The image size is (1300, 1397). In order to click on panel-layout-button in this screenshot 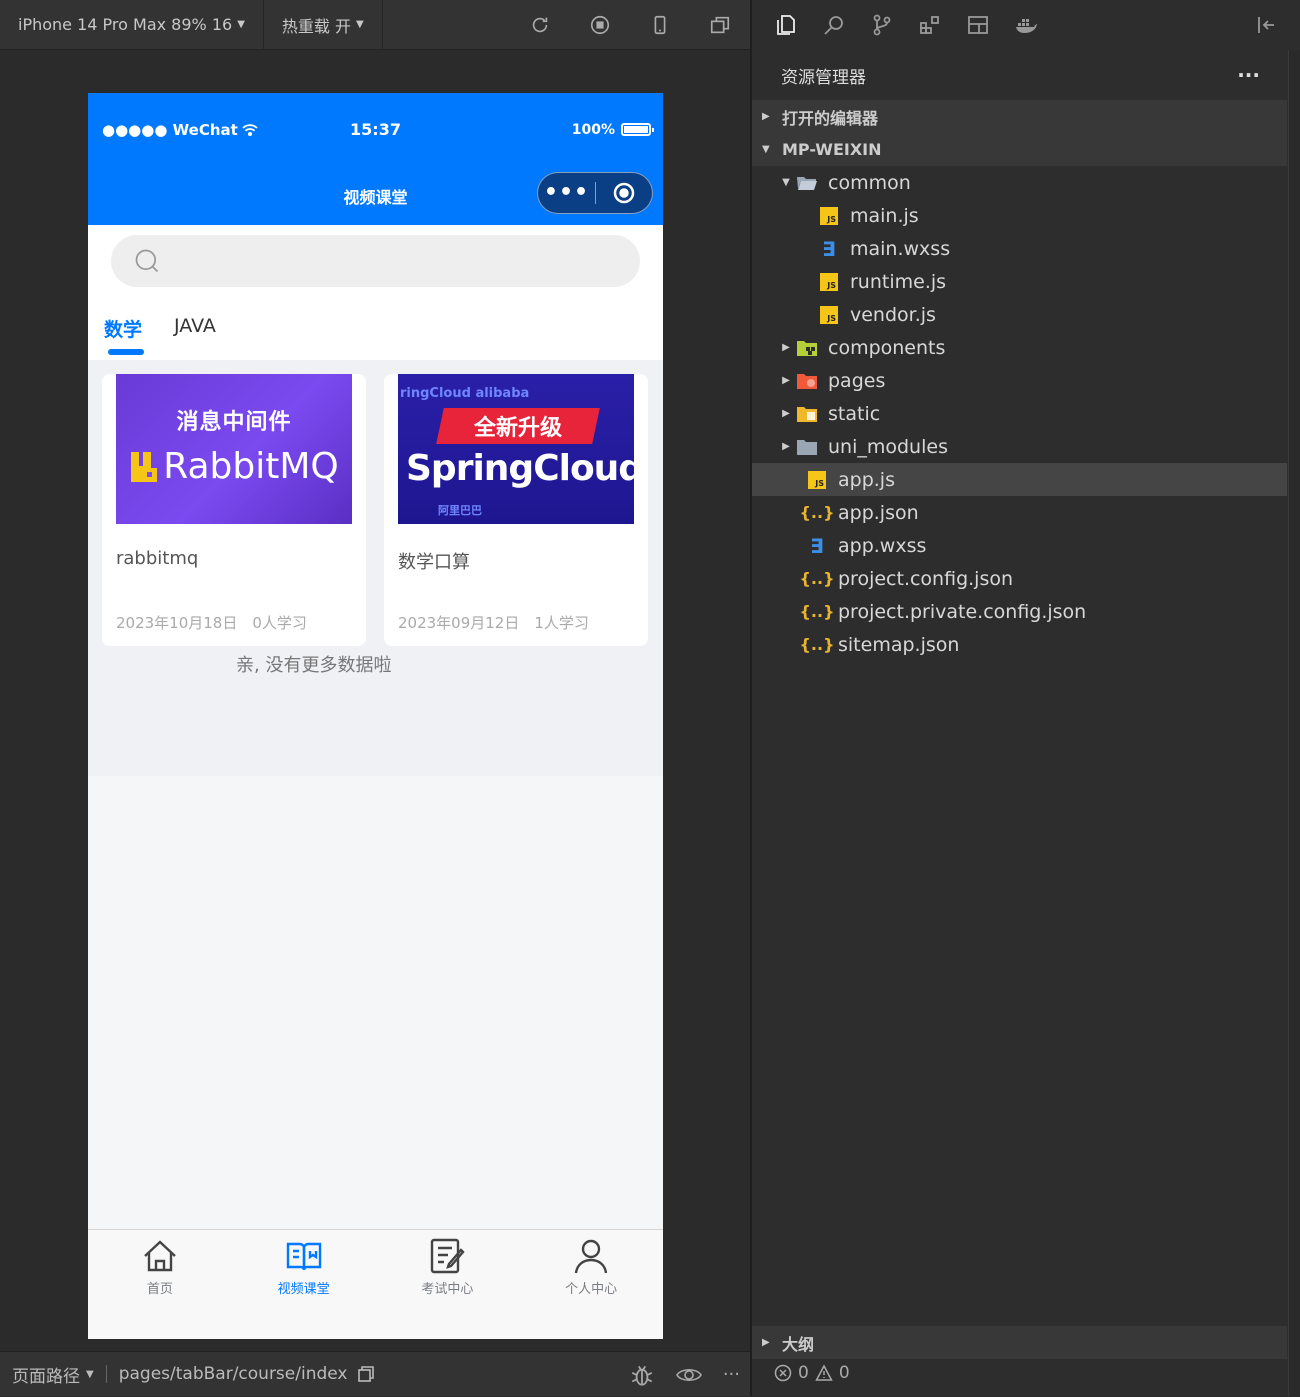, I will do `click(978, 25)`.